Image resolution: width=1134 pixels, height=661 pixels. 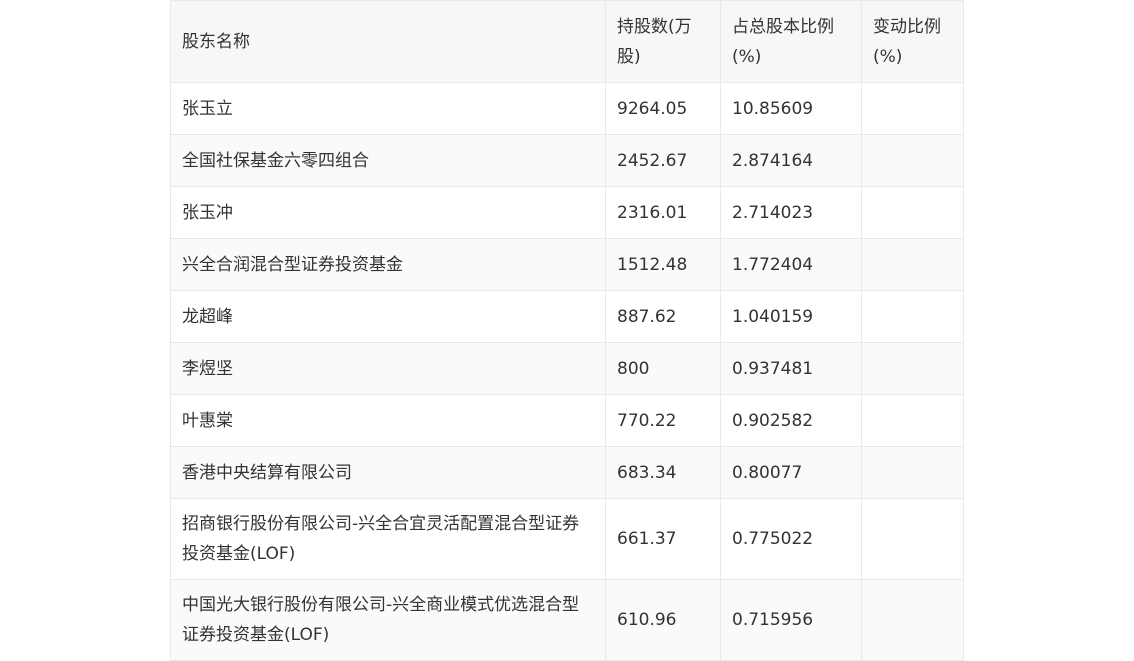 What do you see at coordinates (388, 108) in the screenshot?
I see `cell-shareholder-name: 张玉立` at bounding box center [388, 108].